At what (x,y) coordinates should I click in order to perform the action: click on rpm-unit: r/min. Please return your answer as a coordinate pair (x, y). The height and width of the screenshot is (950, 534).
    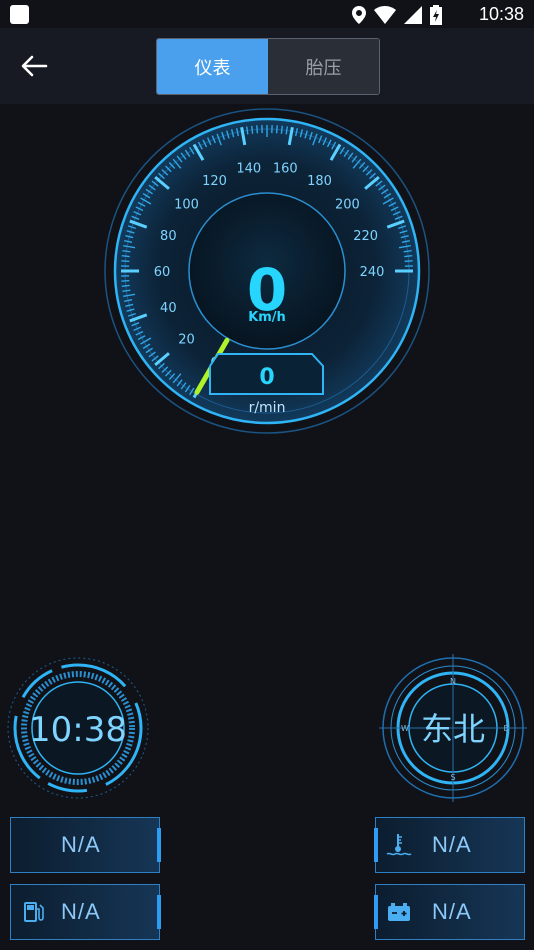
    Looking at the image, I should click on (267, 408).